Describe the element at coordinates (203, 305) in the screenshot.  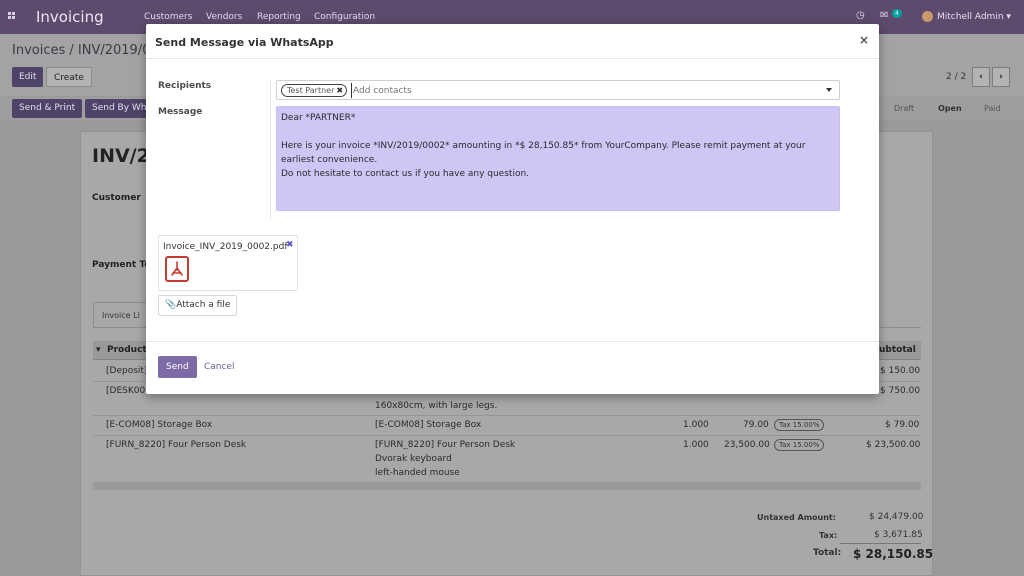
I see `attach-file-label: Attach a file` at that location.